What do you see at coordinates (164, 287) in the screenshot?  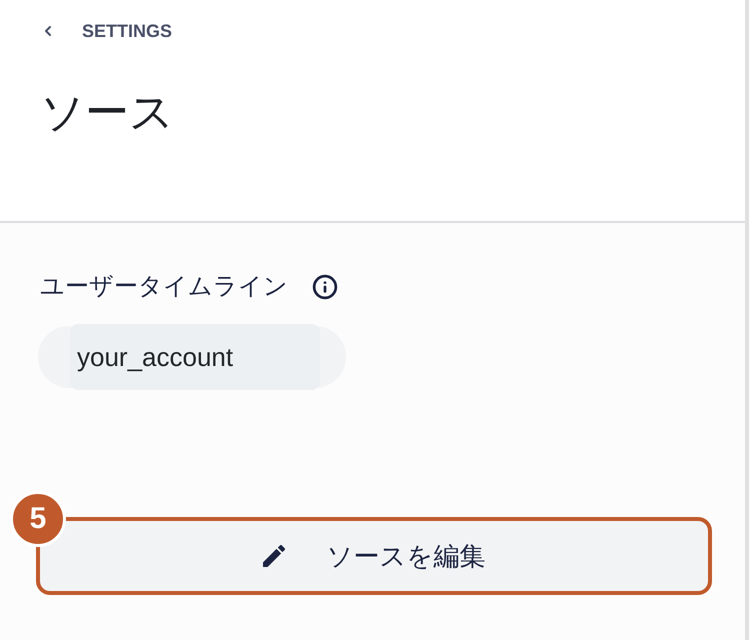 I see `section-label: ユーザータイムライン` at bounding box center [164, 287].